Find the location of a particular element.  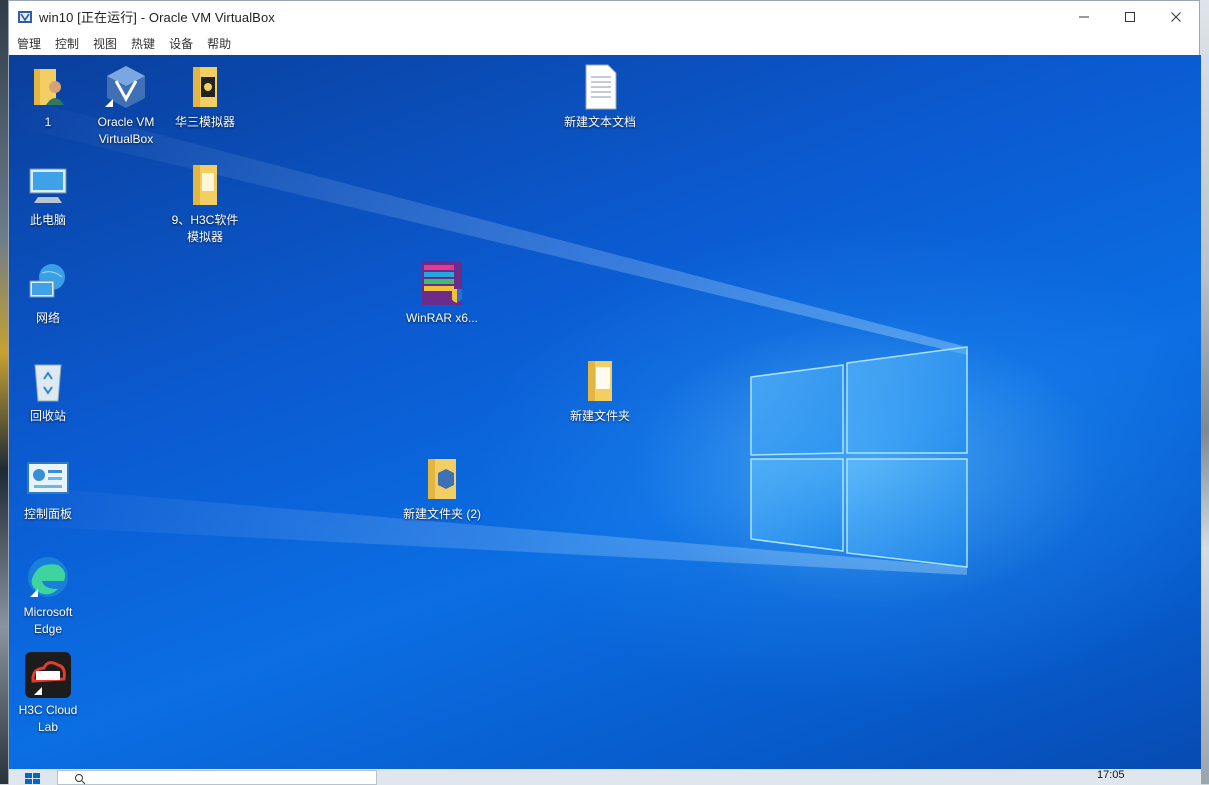

desktop-icon-new-text-document: 新建文本文档 is located at coordinates (600, 97).